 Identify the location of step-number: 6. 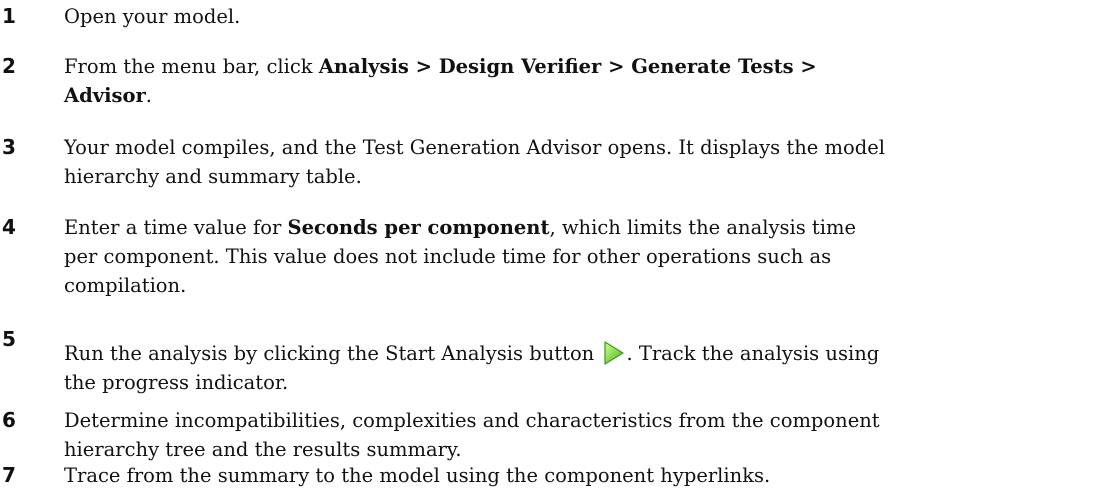
(9, 420).